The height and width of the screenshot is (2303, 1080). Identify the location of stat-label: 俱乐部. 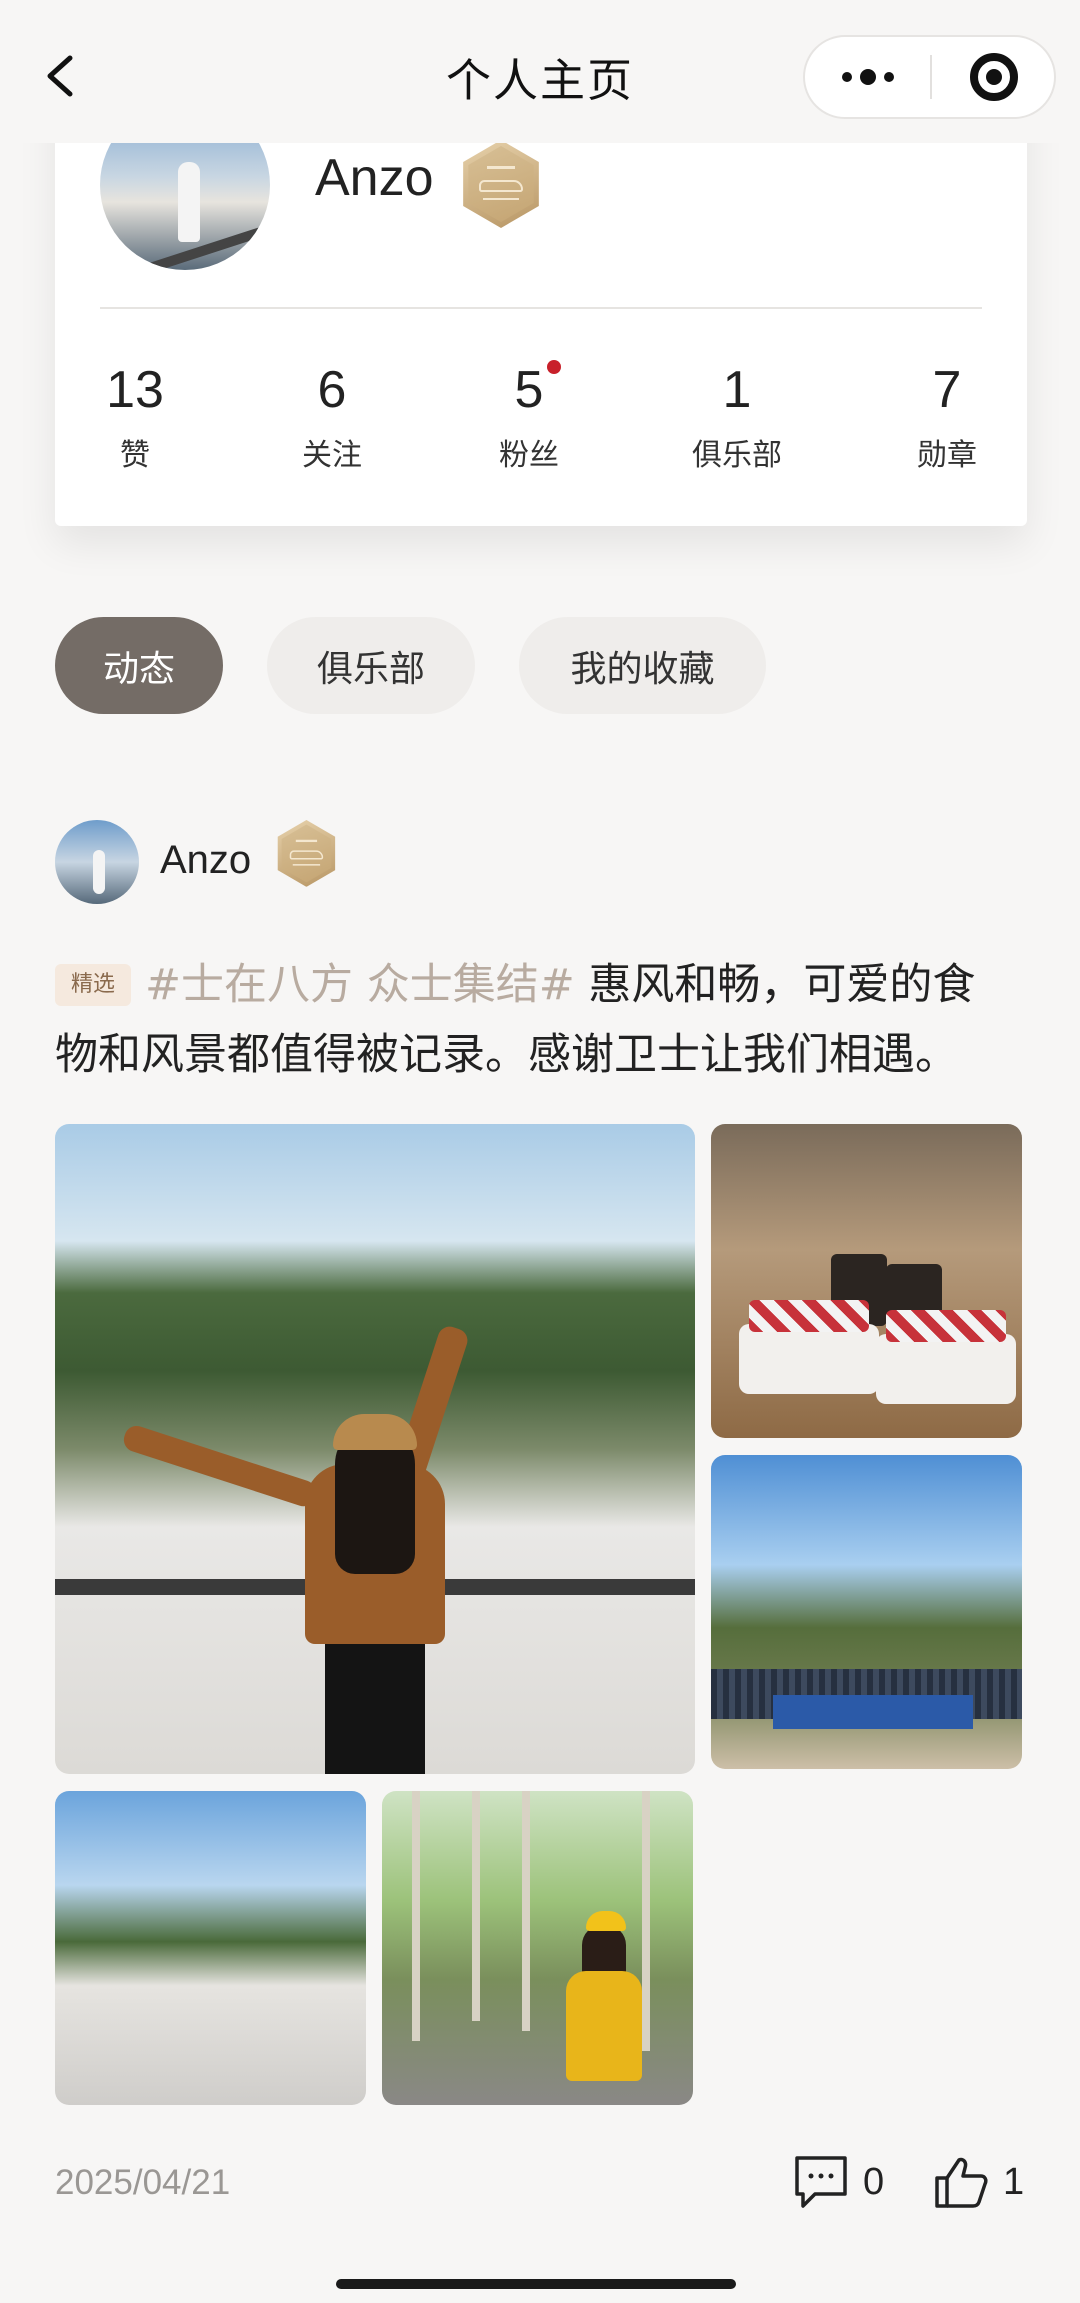
(737, 455).